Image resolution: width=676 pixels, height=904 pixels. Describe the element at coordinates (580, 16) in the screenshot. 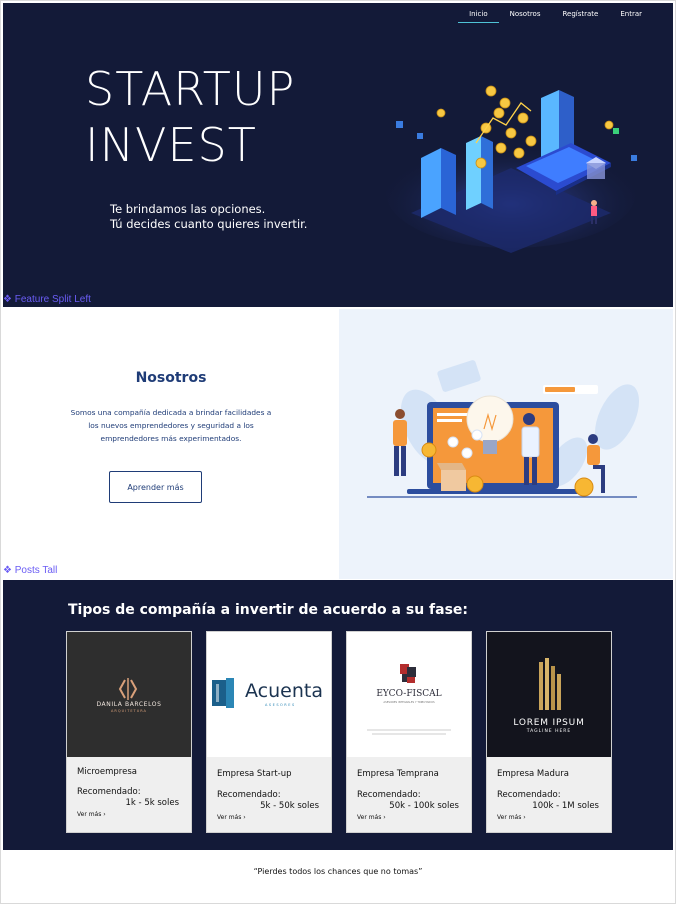

I see `nav-item-registrate: Regístrate` at that location.